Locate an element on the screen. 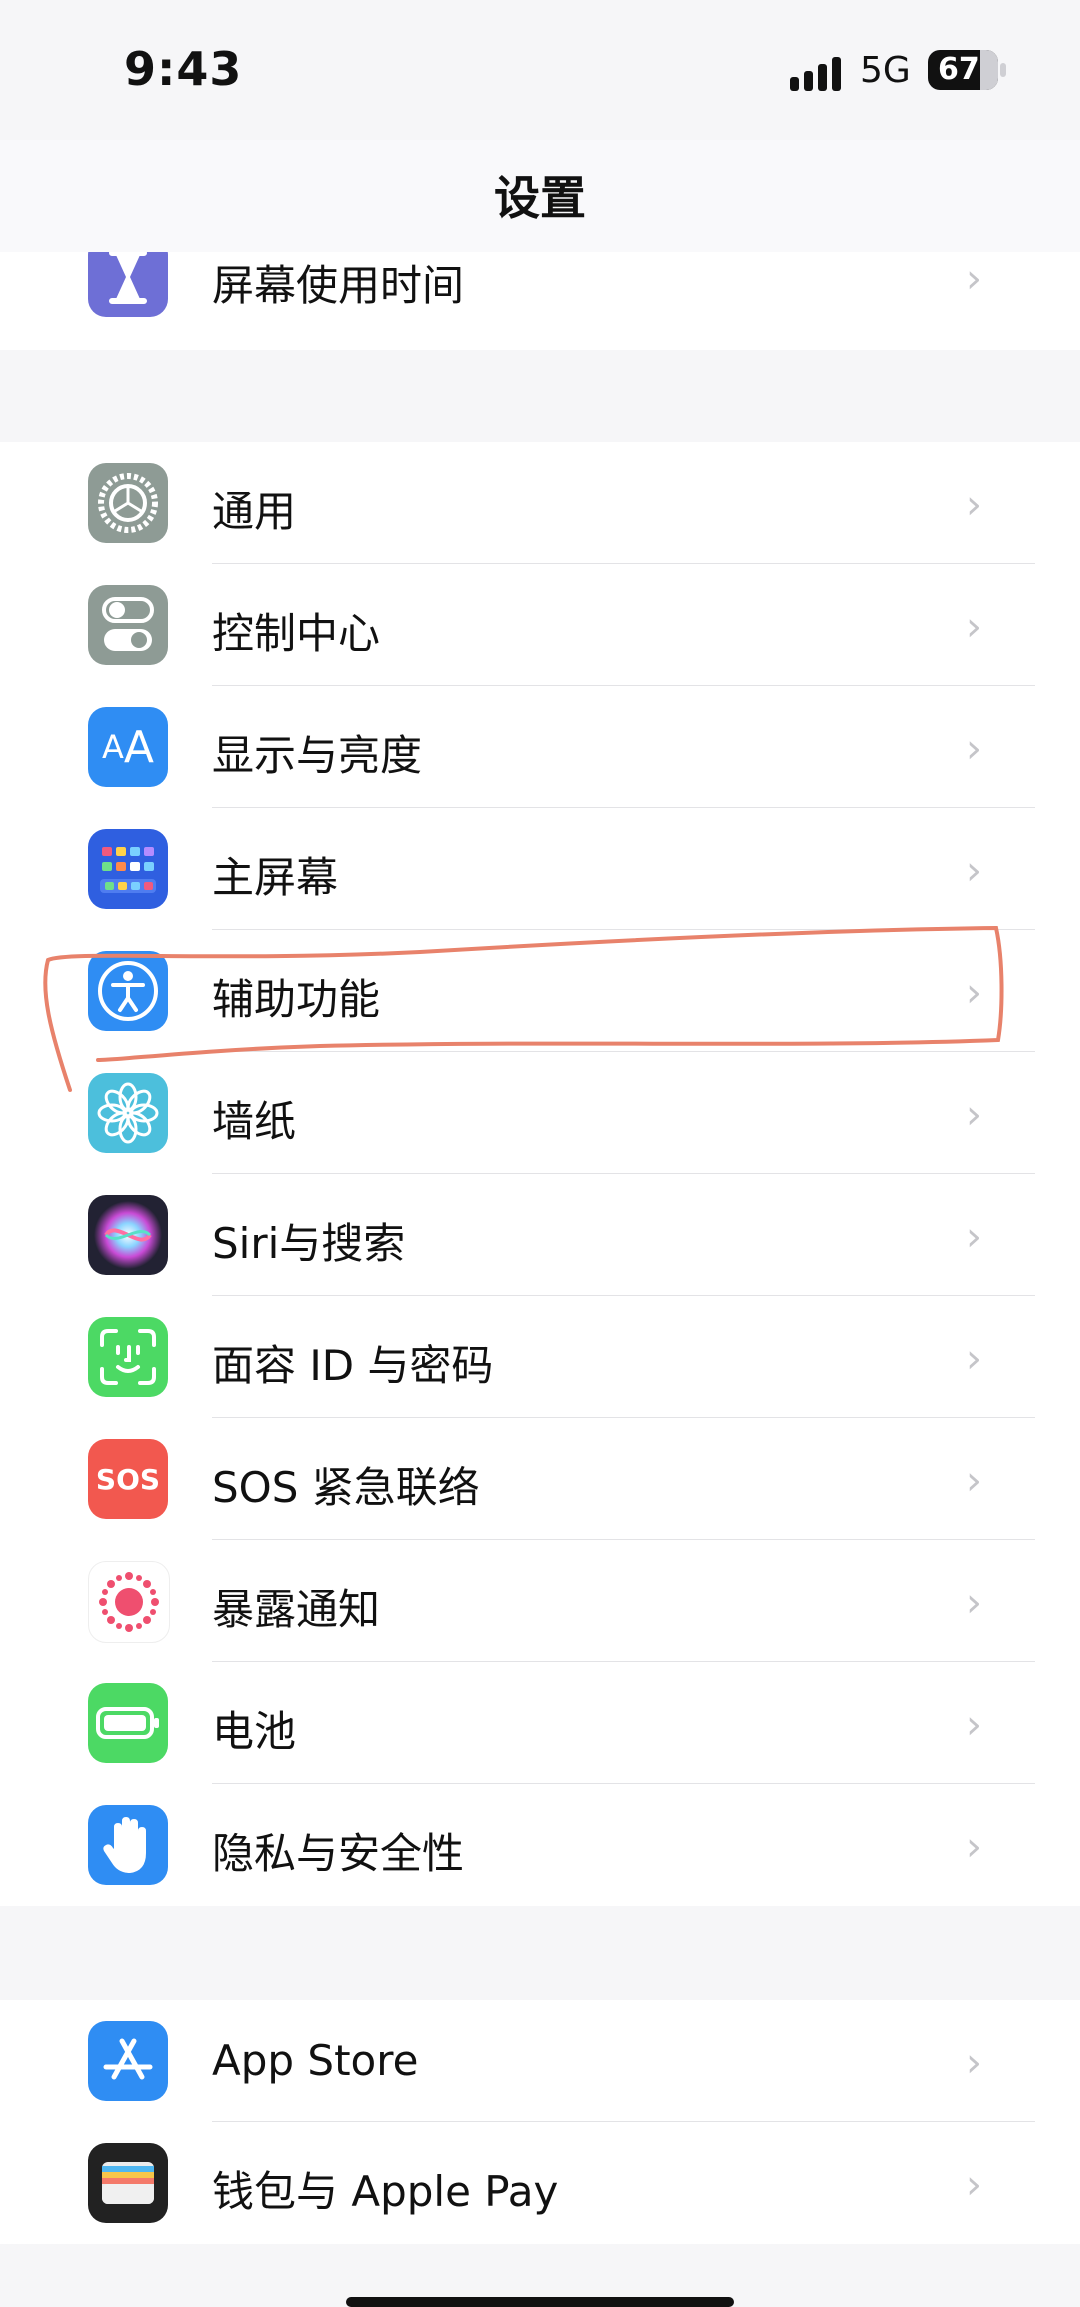  navigation-bar: 设置 is located at coordinates (540, 196).